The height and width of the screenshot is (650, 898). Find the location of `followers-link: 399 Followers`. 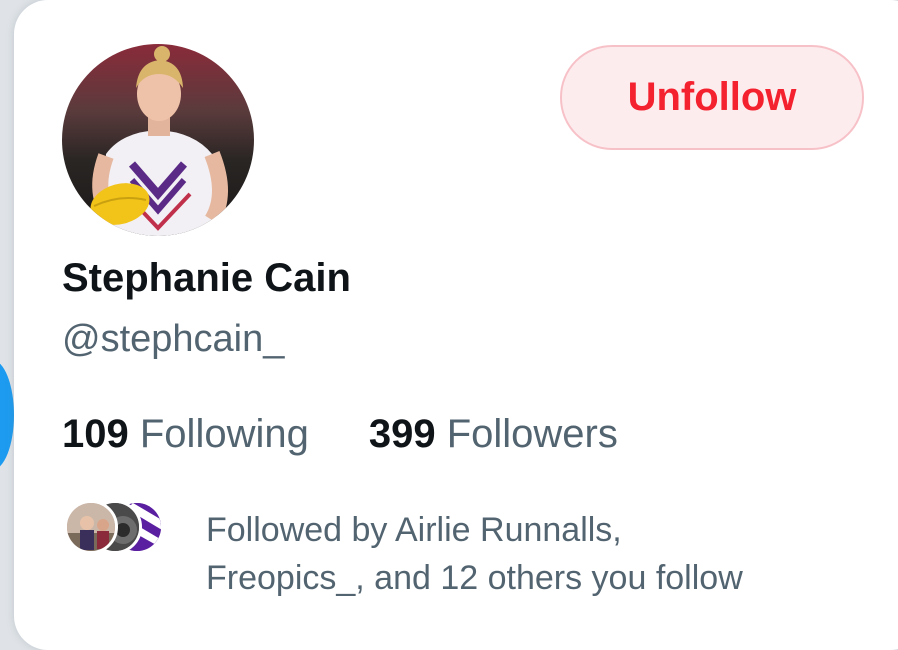

followers-link: 399 Followers is located at coordinates (493, 434).